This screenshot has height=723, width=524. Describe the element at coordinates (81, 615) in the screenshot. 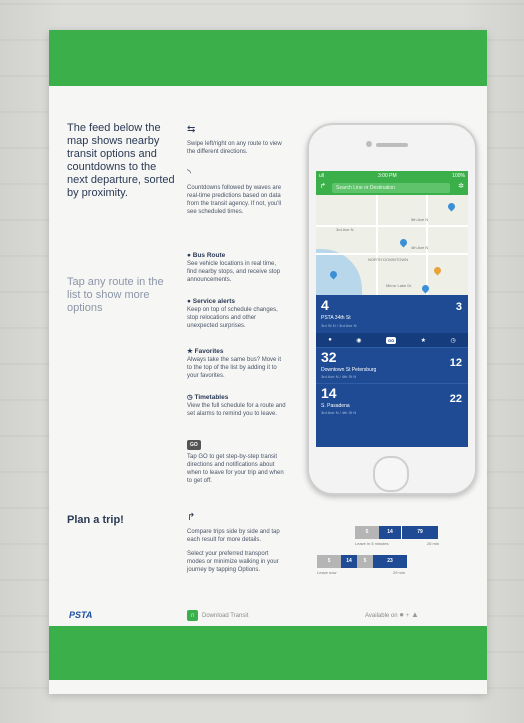

I see `psta-logo: PSTA` at that location.